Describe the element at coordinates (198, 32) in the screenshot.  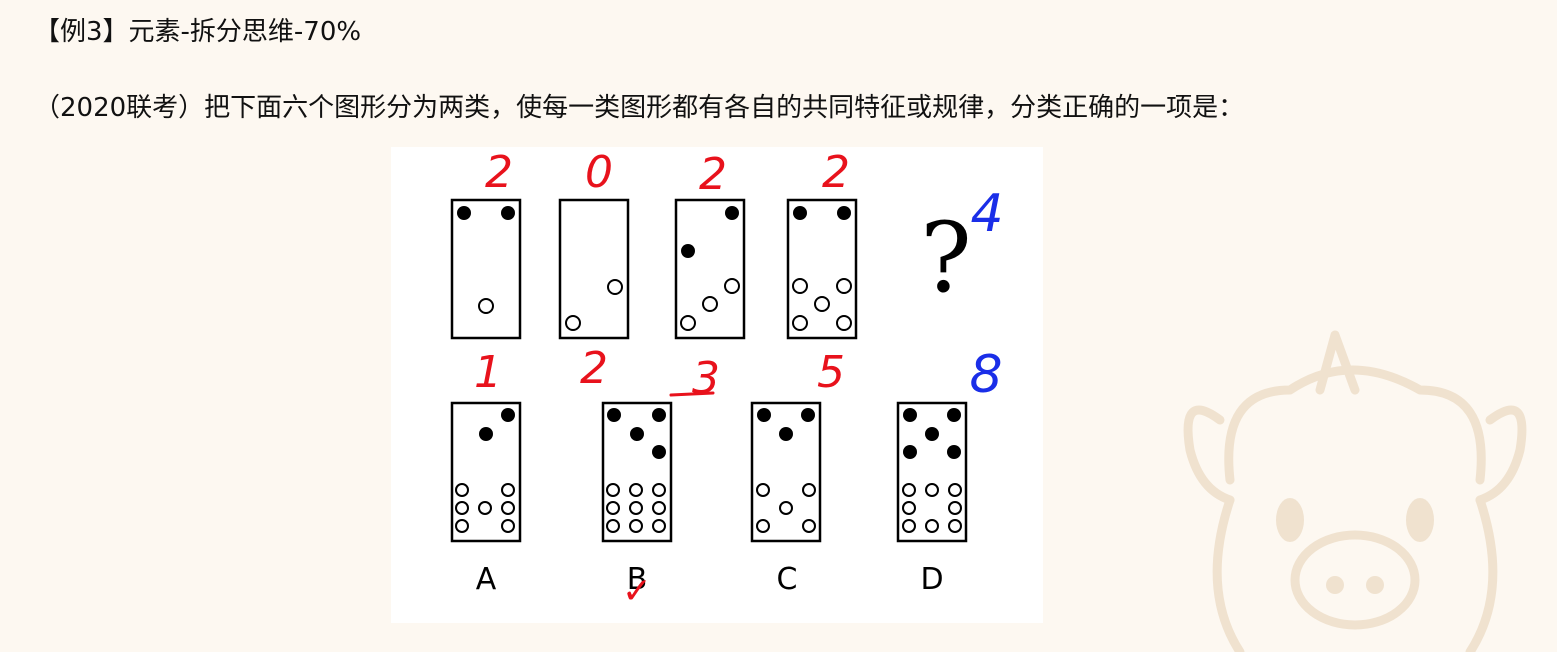
I see `example-title: 【例3】元素-拆分思维-70%` at that location.